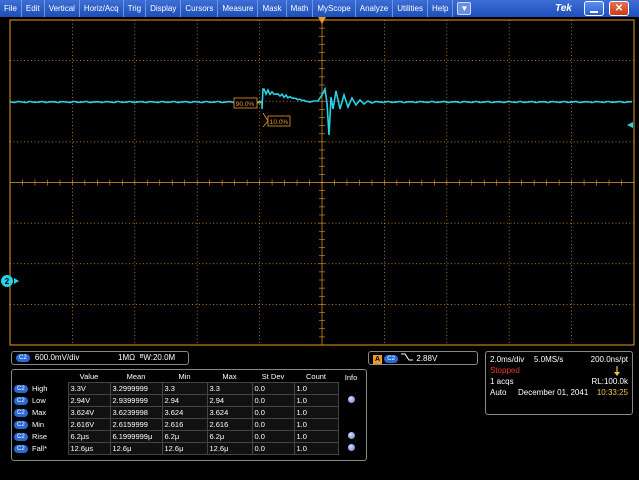  Describe the element at coordinates (102, 8) in the screenshot. I see `menu-item-horiz-acq: Horiz/Acq` at that location.